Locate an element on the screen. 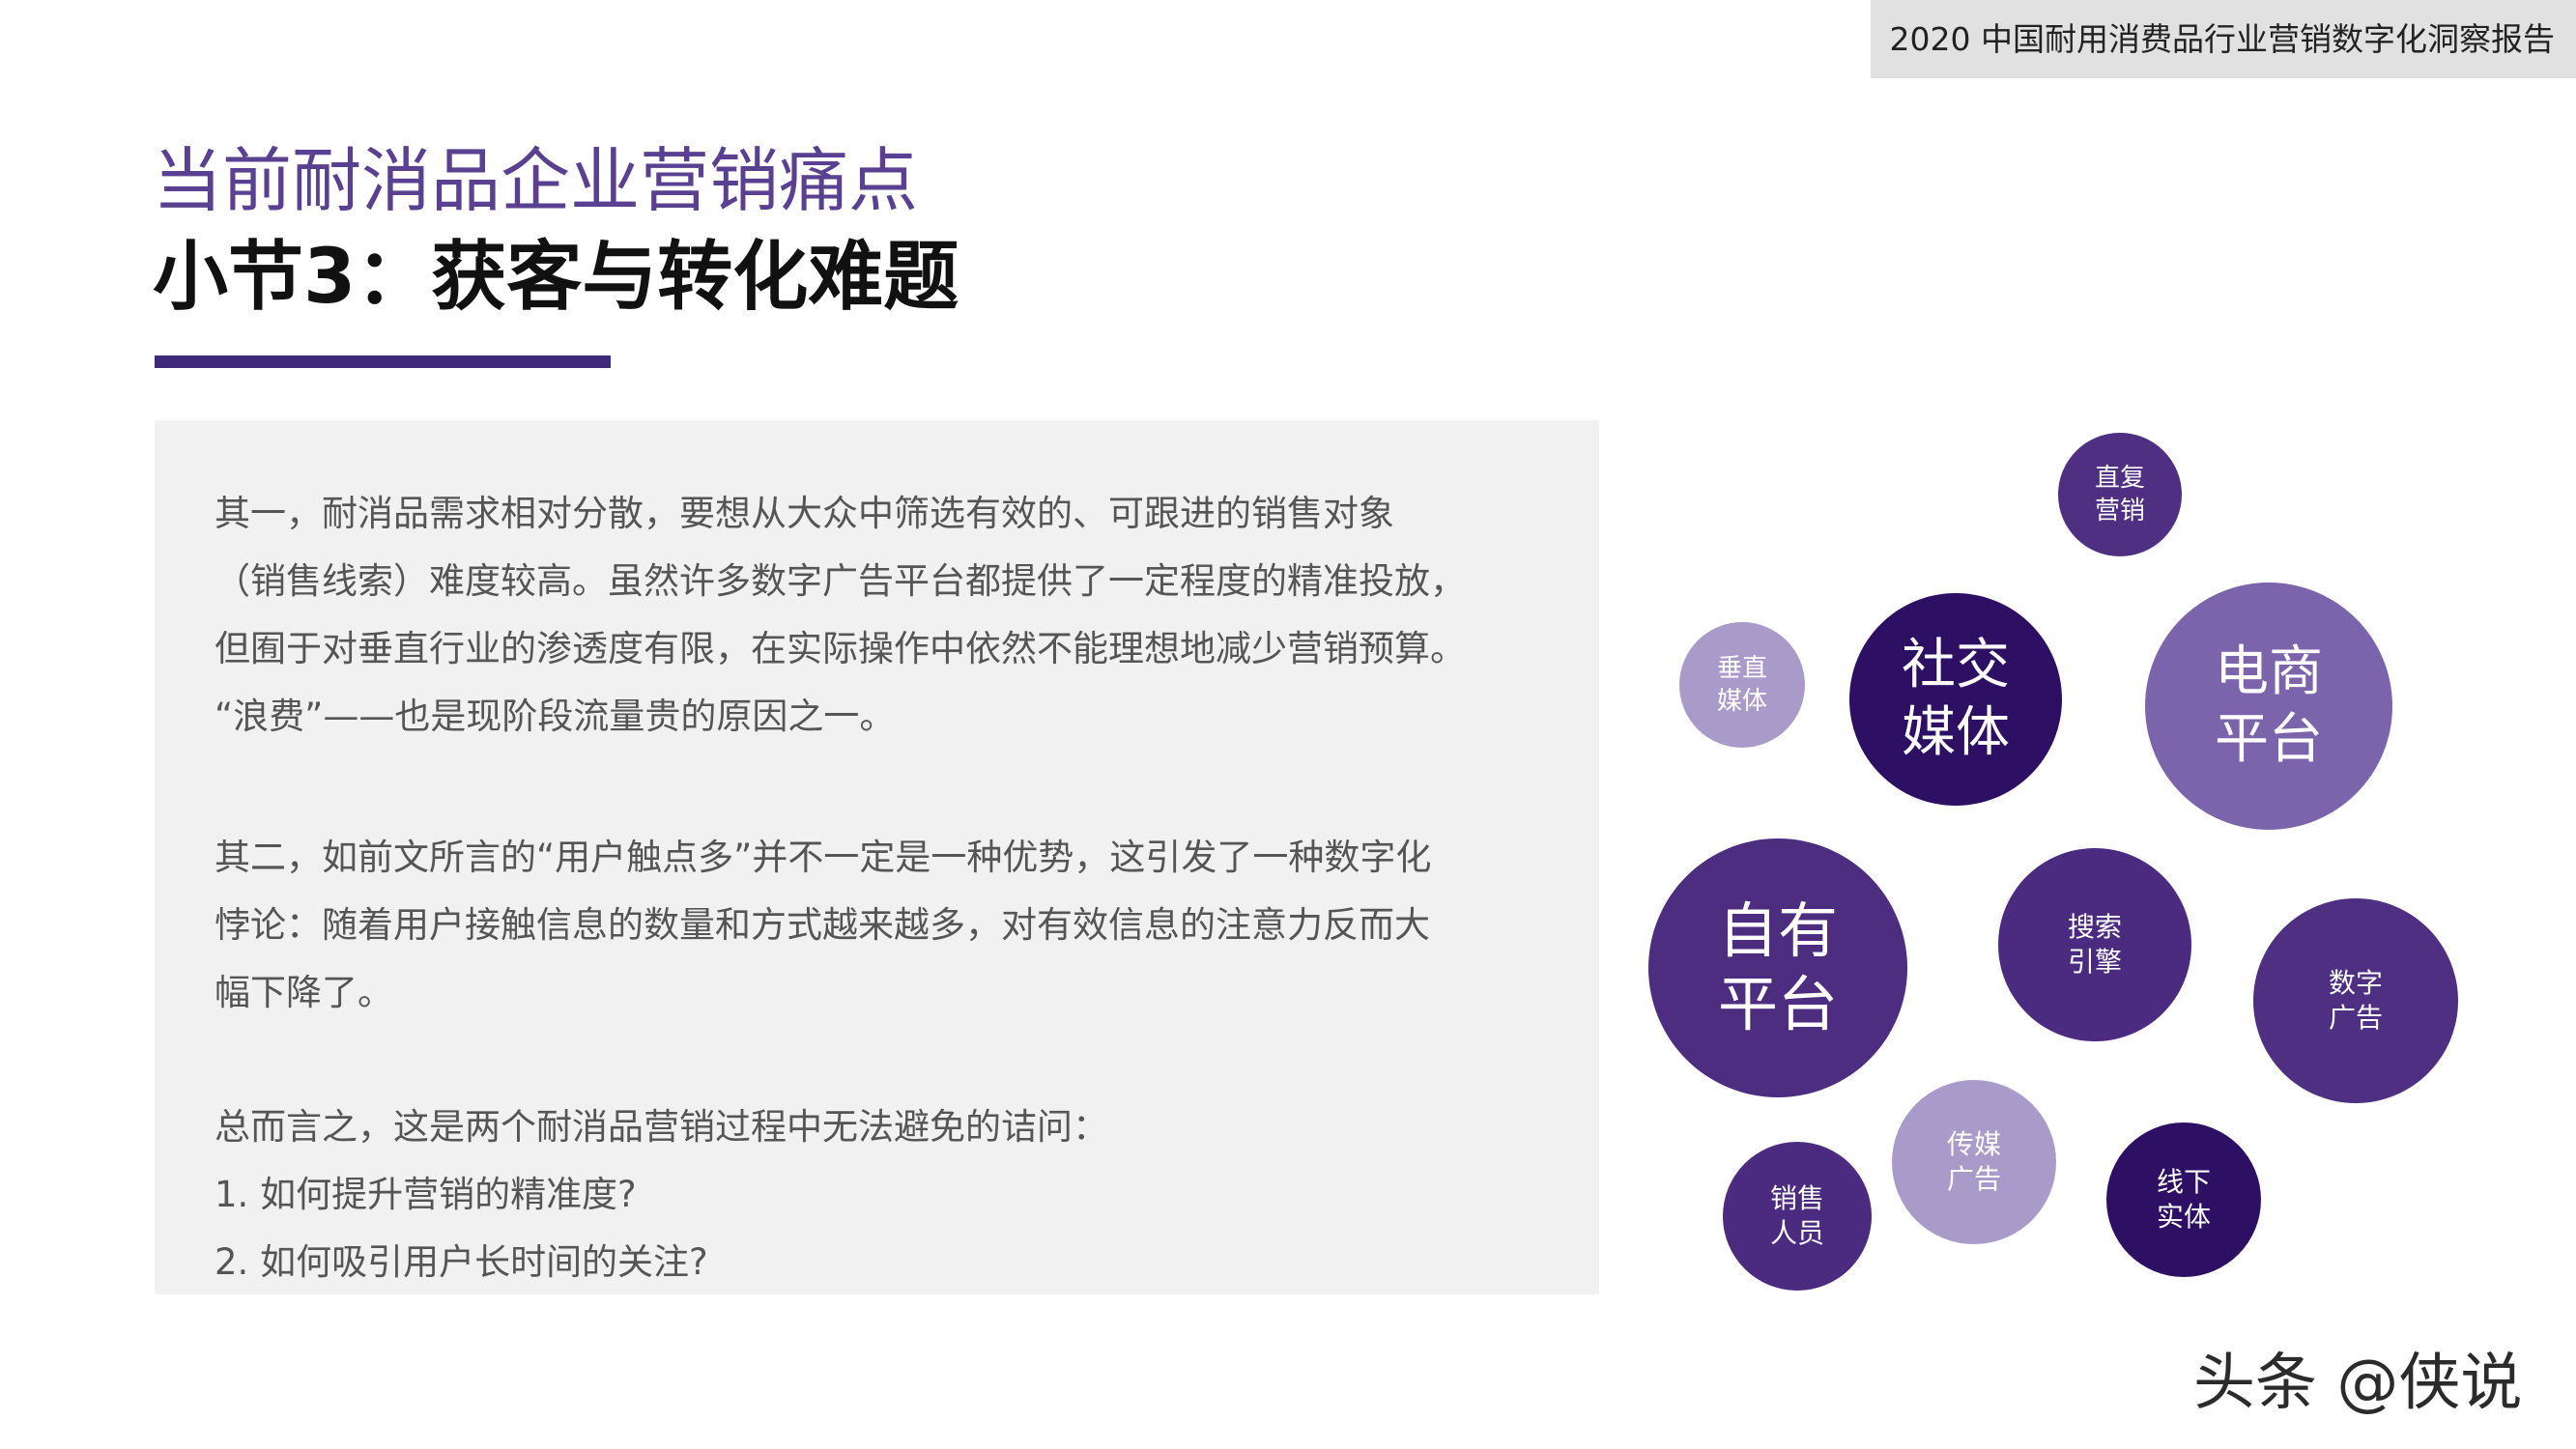 This screenshot has height=1449, width=2576. bubble-label: 人员 is located at coordinates (1797, 1233).